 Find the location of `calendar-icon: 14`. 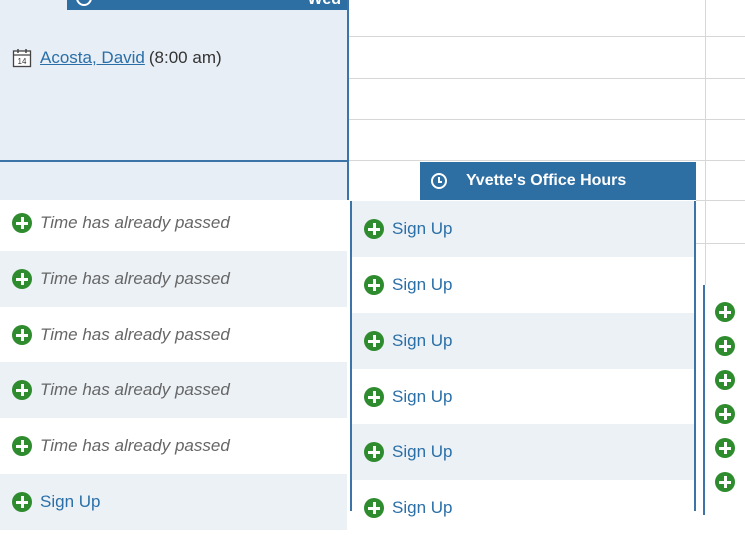

calendar-icon: 14 is located at coordinates (22, 58).